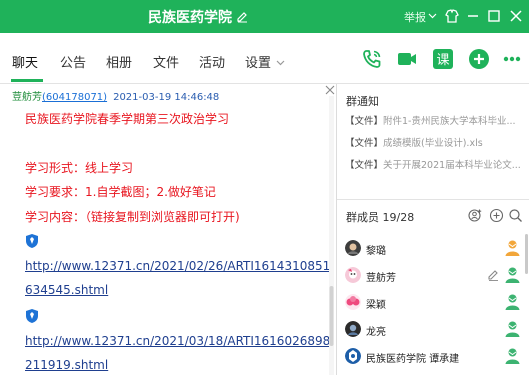 This screenshot has height=375, width=529. What do you see at coordinates (407, 59) in the screenshot?
I see `video-call-icon` at bounding box center [407, 59].